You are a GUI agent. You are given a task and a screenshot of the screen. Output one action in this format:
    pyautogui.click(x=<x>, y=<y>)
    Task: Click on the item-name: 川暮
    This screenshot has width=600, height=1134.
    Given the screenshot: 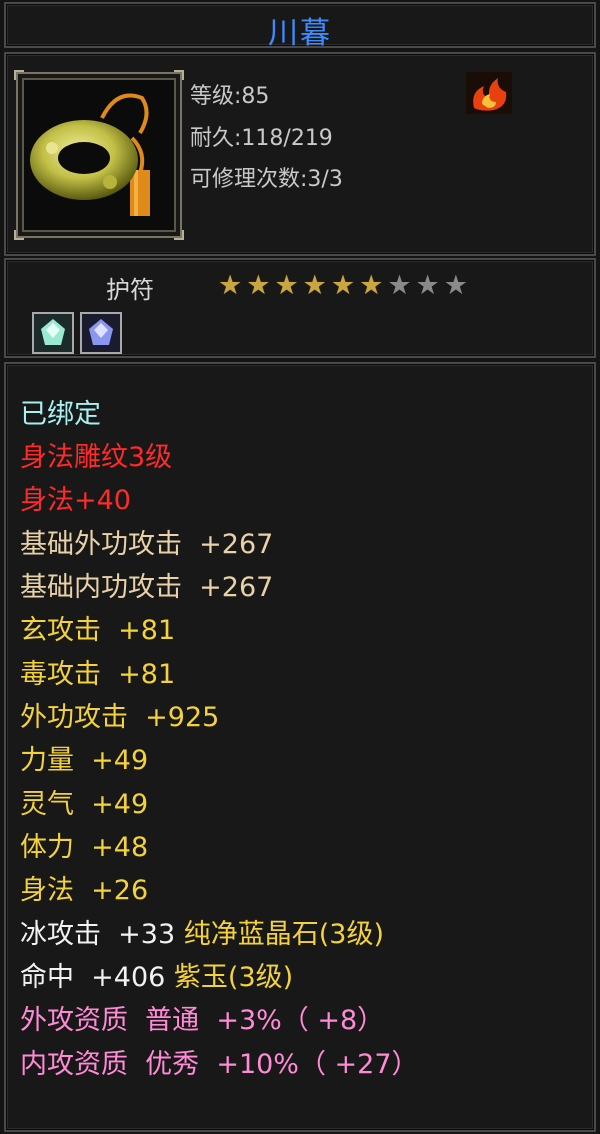 What is the action you would take?
    pyautogui.click(x=300, y=33)
    